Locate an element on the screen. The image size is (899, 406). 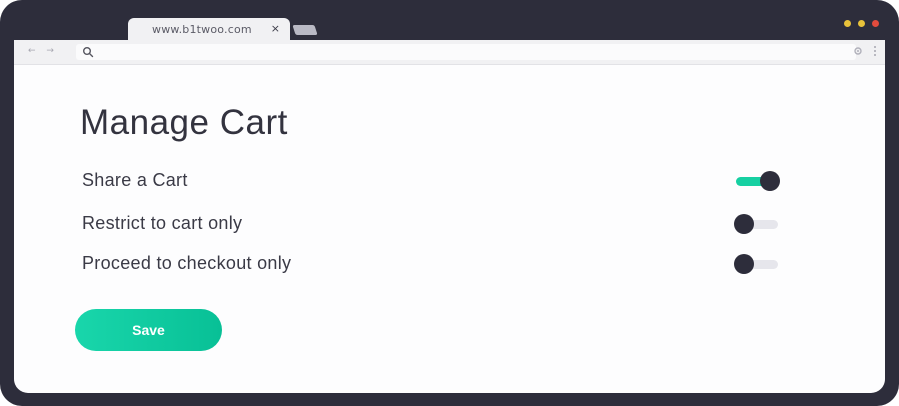
tab-url-label: www.b1twoo.com is located at coordinates (202, 29).